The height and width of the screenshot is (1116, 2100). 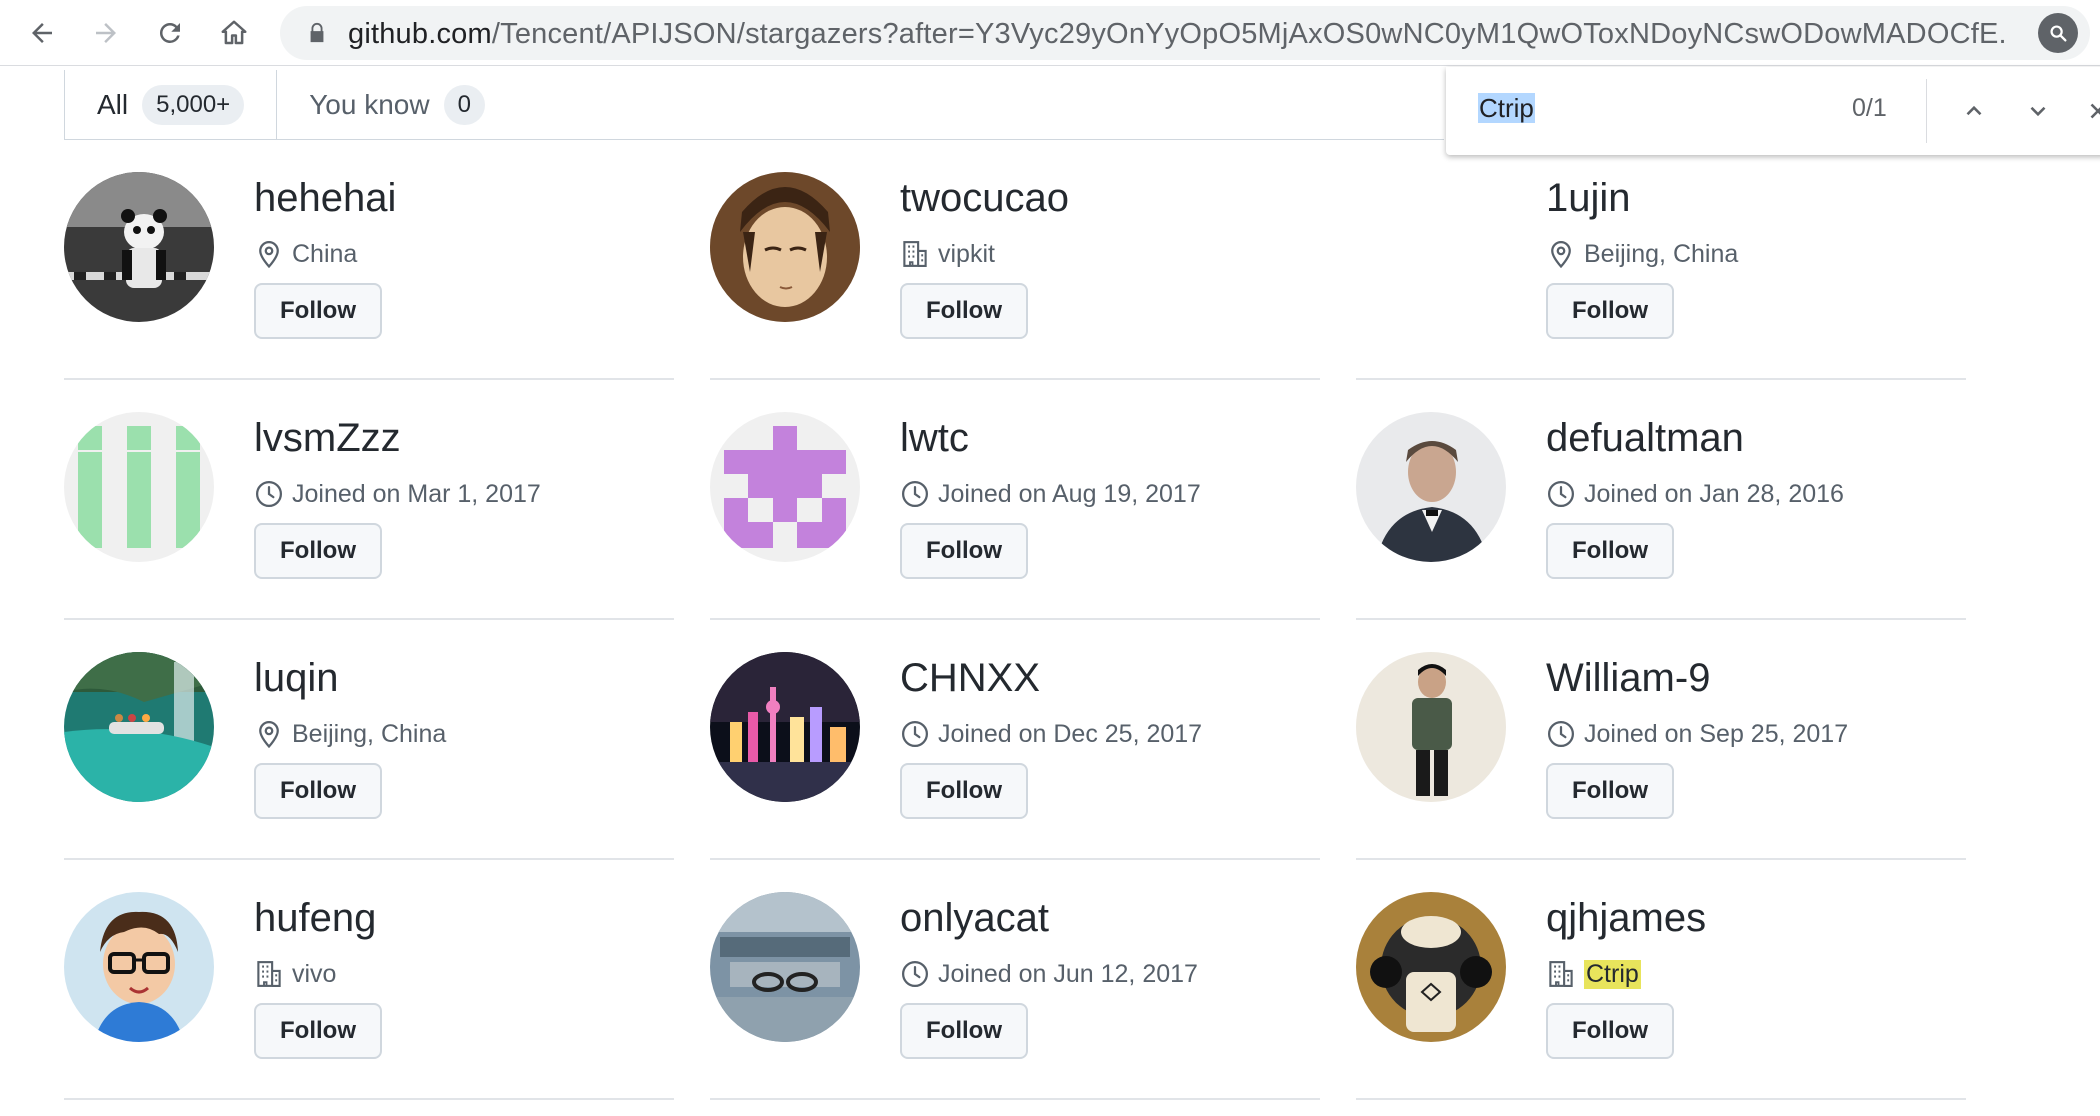 I want to click on arrow-left-icon, so click(x=42, y=33).